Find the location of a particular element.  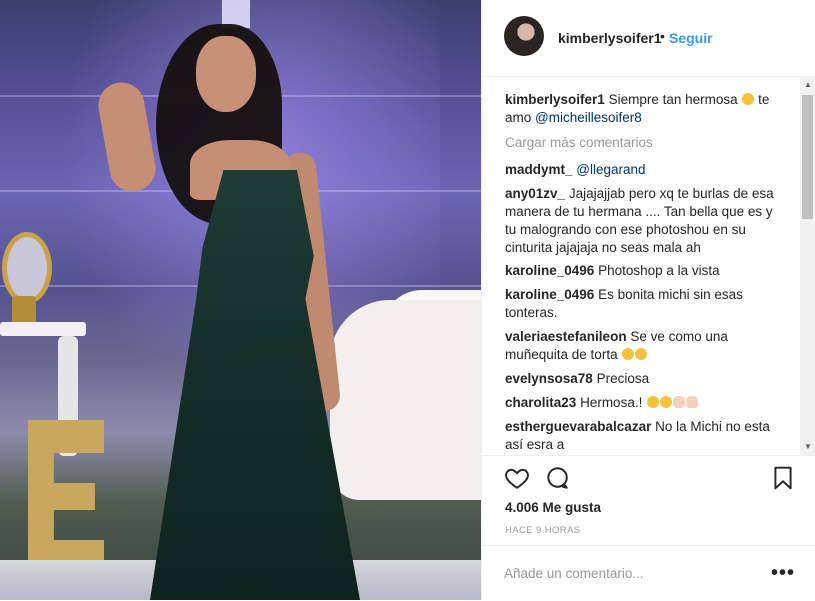

comment-username: any01zv_ is located at coordinates (535, 193).